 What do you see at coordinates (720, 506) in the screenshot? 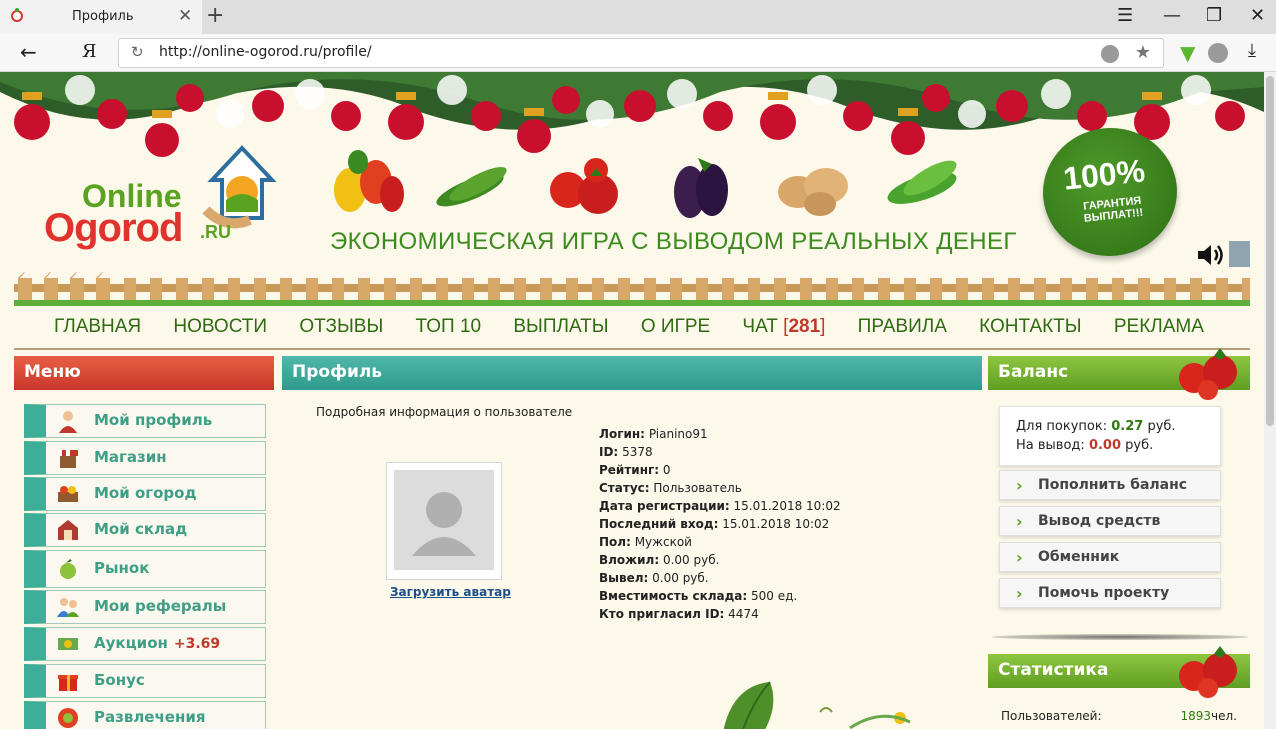
I see `info-registration: Дата регистрации: 15.01.2018 10:02` at bounding box center [720, 506].